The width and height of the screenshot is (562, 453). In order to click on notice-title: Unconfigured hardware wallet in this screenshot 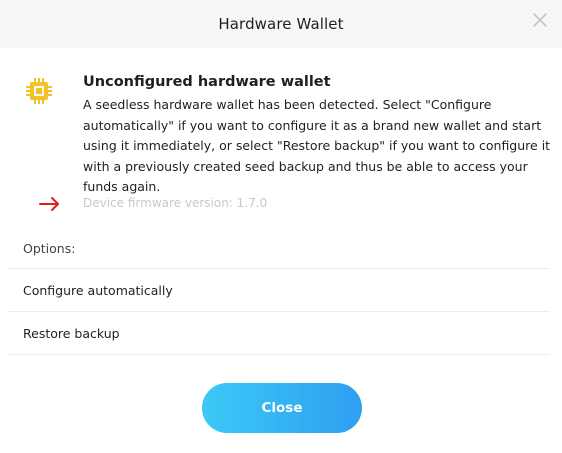, I will do `click(207, 82)`.